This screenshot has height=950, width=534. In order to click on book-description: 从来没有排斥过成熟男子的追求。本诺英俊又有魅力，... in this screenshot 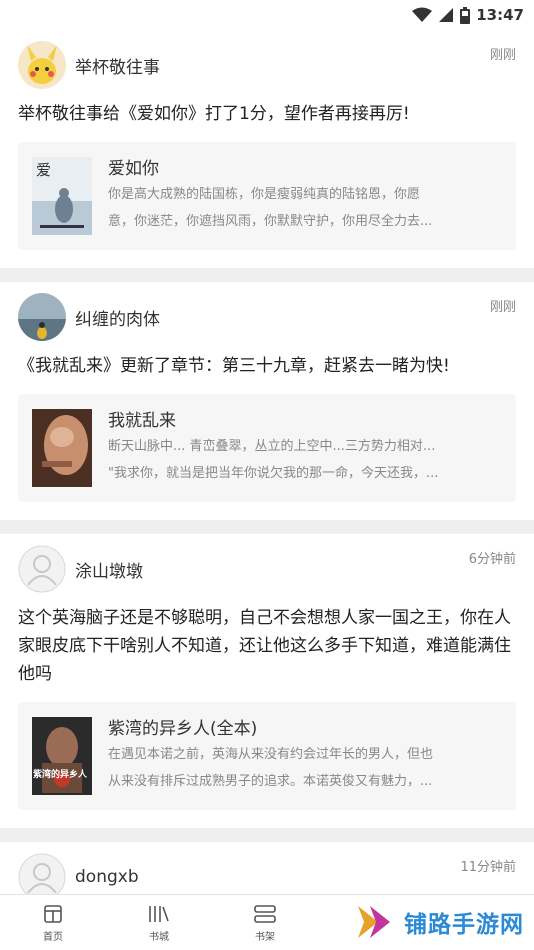, I will do `click(270, 781)`.